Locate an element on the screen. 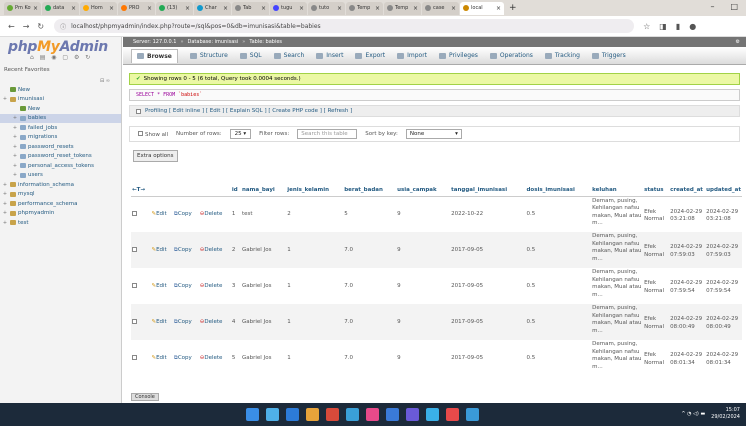 The image size is (746, 426). tree-item: + test is located at coordinates (60, 223).